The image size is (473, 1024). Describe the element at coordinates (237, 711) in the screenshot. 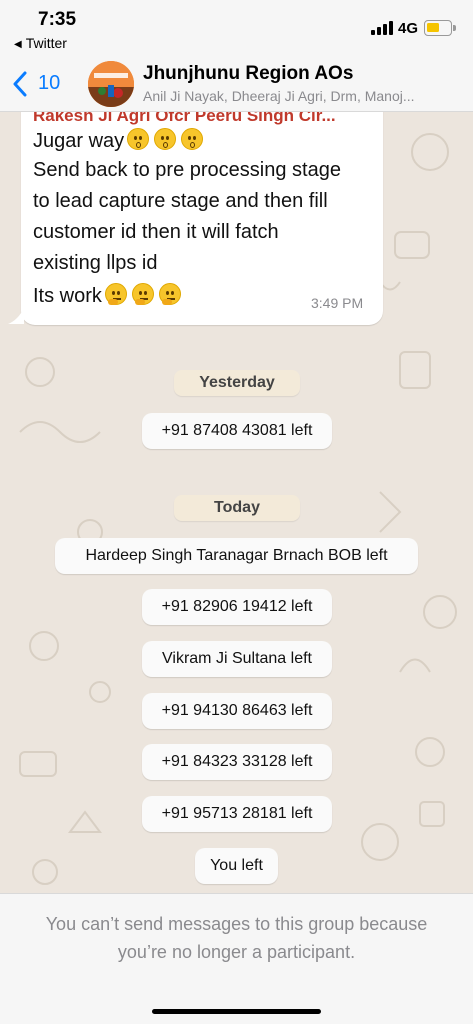

I see `system-message: +91 94130 86463 left` at that location.